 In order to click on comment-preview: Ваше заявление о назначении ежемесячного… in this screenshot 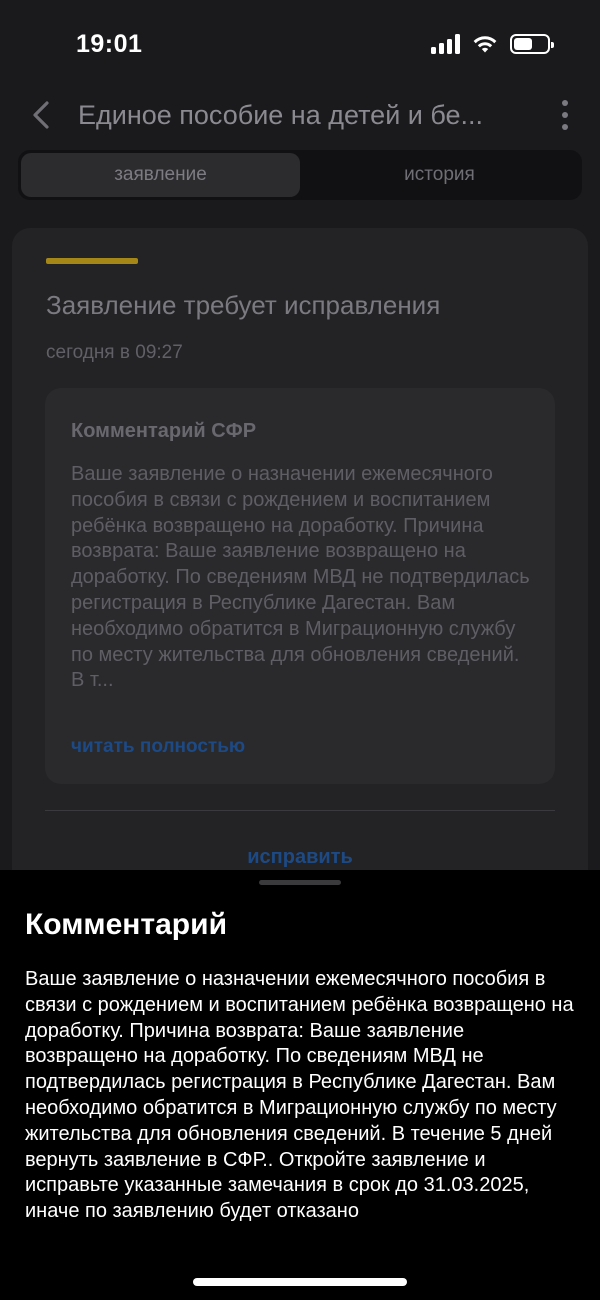, I will do `click(300, 577)`.